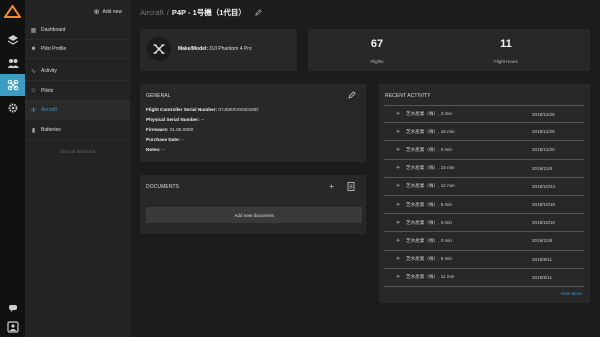 Image resolution: width=600 pixels, height=337 pixels. What do you see at coordinates (157, 129) in the screenshot?
I see `row-label: Firmware:` at bounding box center [157, 129].